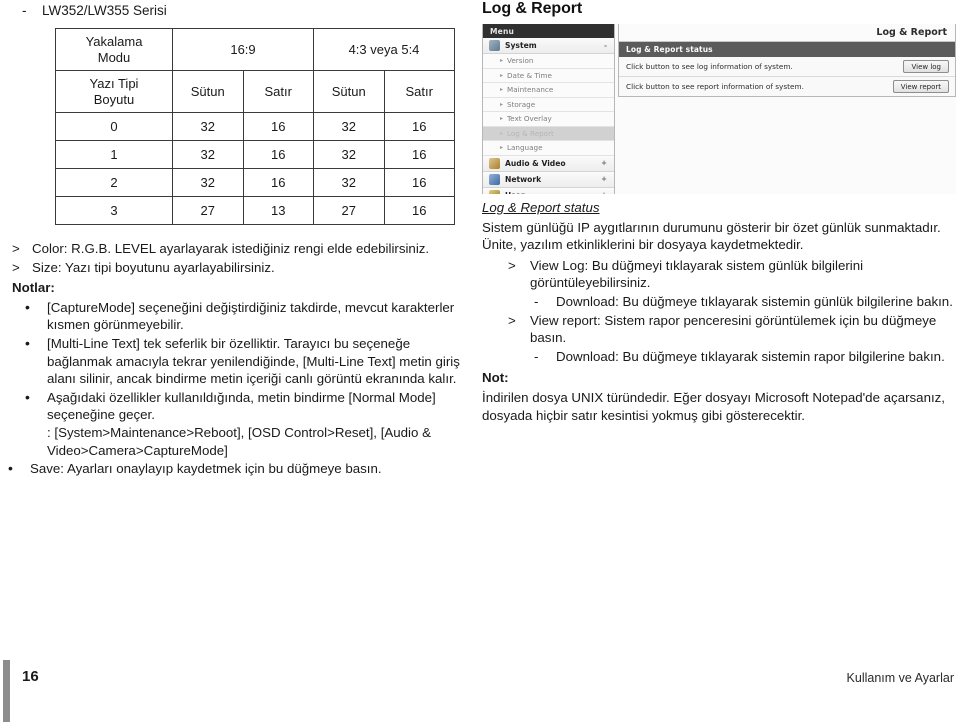  Describe the element at coordinates (255, 49) in the screenshot. I see `table-header-row-1: Yakalama Modu 16:9 4:3 veya 5:4` at that location.